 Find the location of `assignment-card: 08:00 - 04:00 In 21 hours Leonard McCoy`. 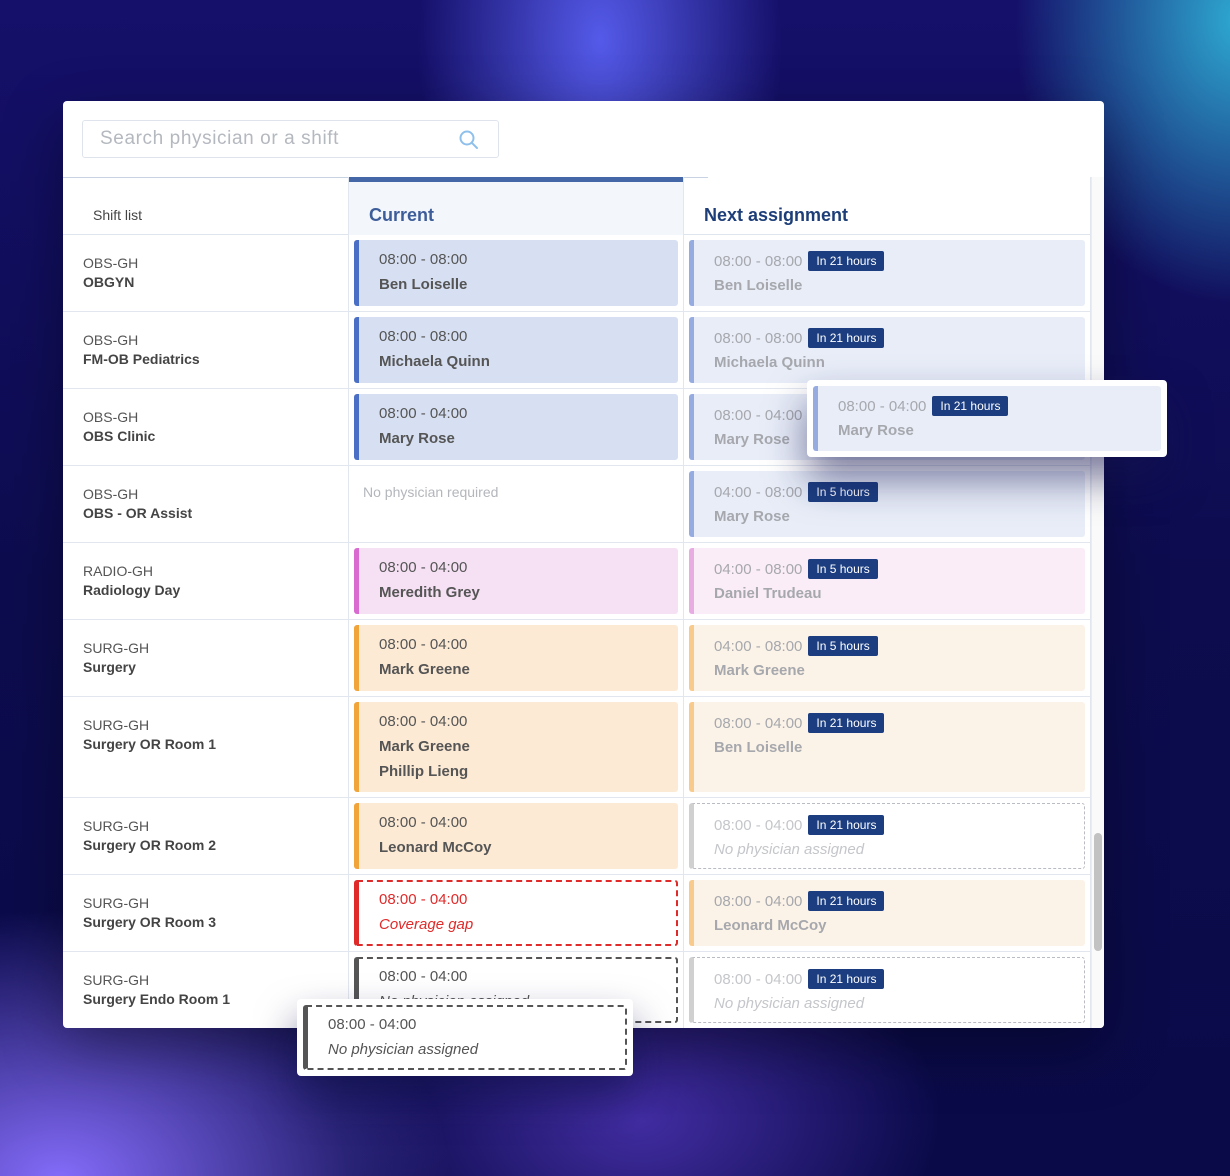

assignment-card: 08:00 - 04:00 In 21 hours Leonard McCoy is located at coordinates (887, 913).